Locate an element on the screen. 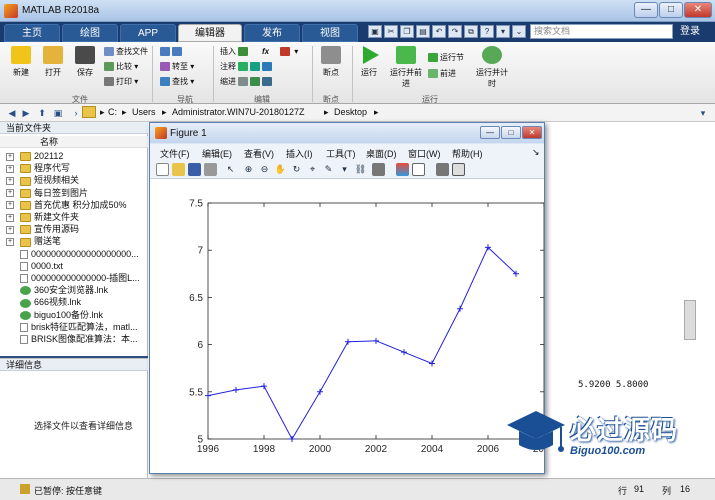 The image size is (715, 500). tab-publish: 发布 is located at coordinates (272, 33).